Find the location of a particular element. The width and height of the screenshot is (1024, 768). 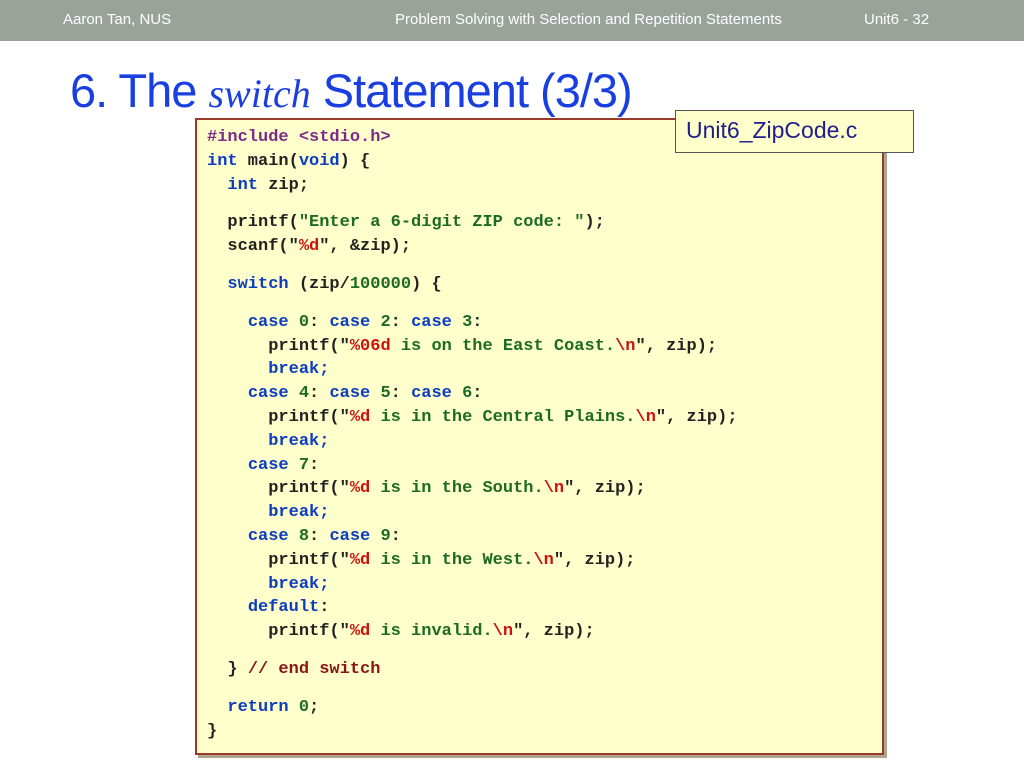

filename-label: Unit6_ZipCode.c is located at coordinates (794, 131).